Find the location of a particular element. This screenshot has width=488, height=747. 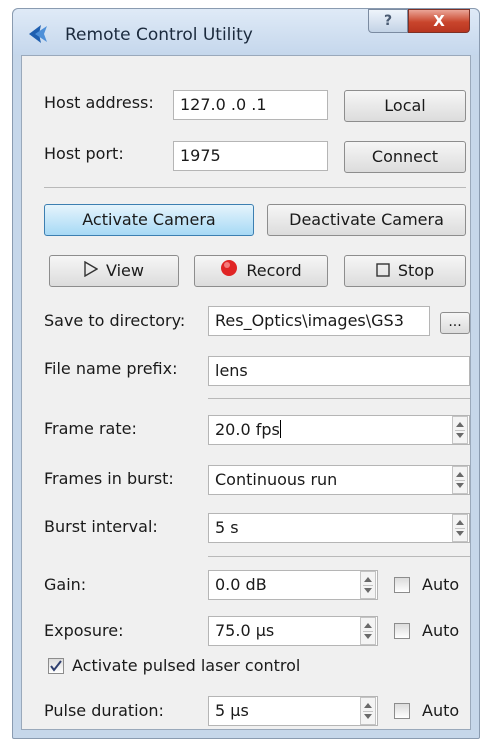

title-bar: Remote Control Utility ? X is located at coordinates (246, 32).